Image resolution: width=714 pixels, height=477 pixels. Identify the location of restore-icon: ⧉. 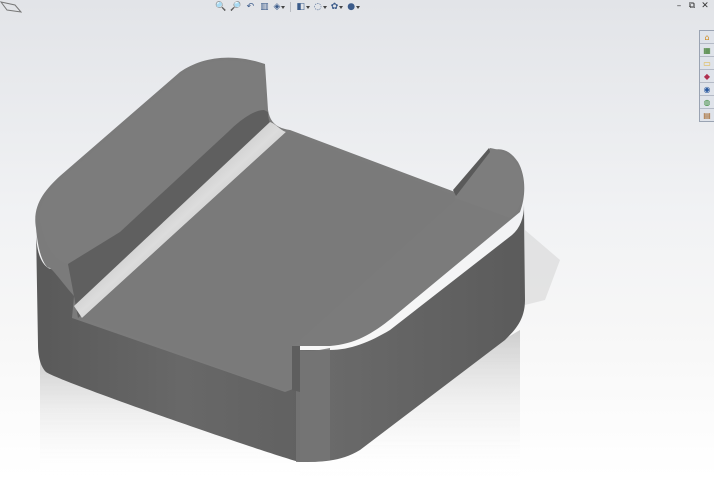
(692, 6).